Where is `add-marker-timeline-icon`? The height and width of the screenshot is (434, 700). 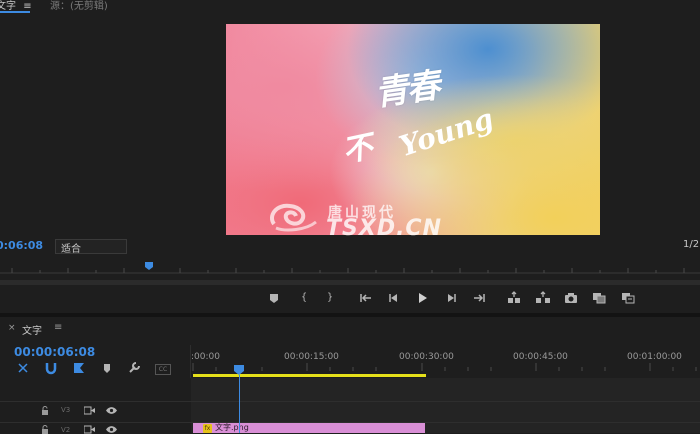 add-marker-timeline-icon is located at coordinates (107, 368).